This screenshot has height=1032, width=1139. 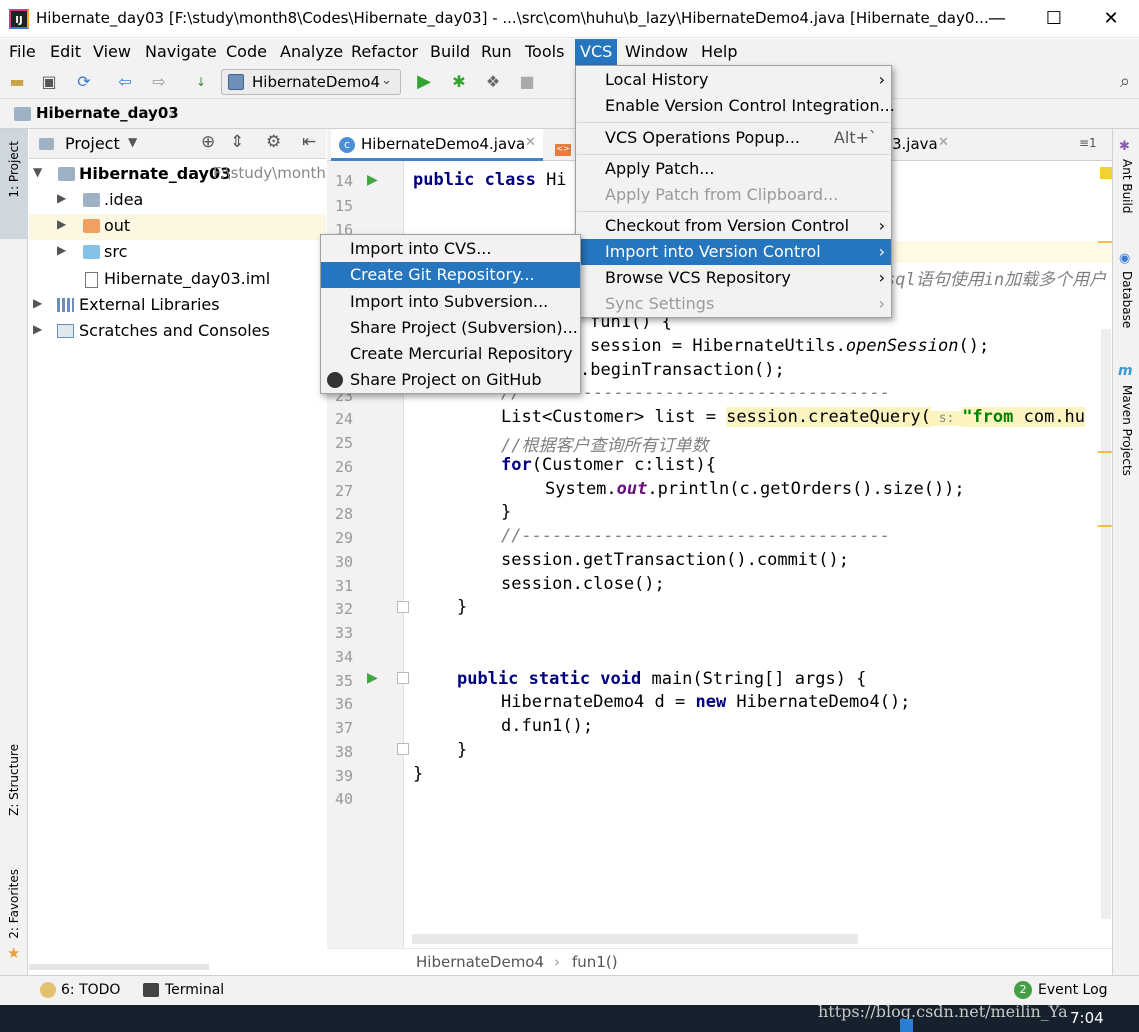 What do you see at coordinates (311, 82) in the screenshot?
I see `run-configuration-select: HibernateDemo4 ⌄` at bounding box center [311, 82].